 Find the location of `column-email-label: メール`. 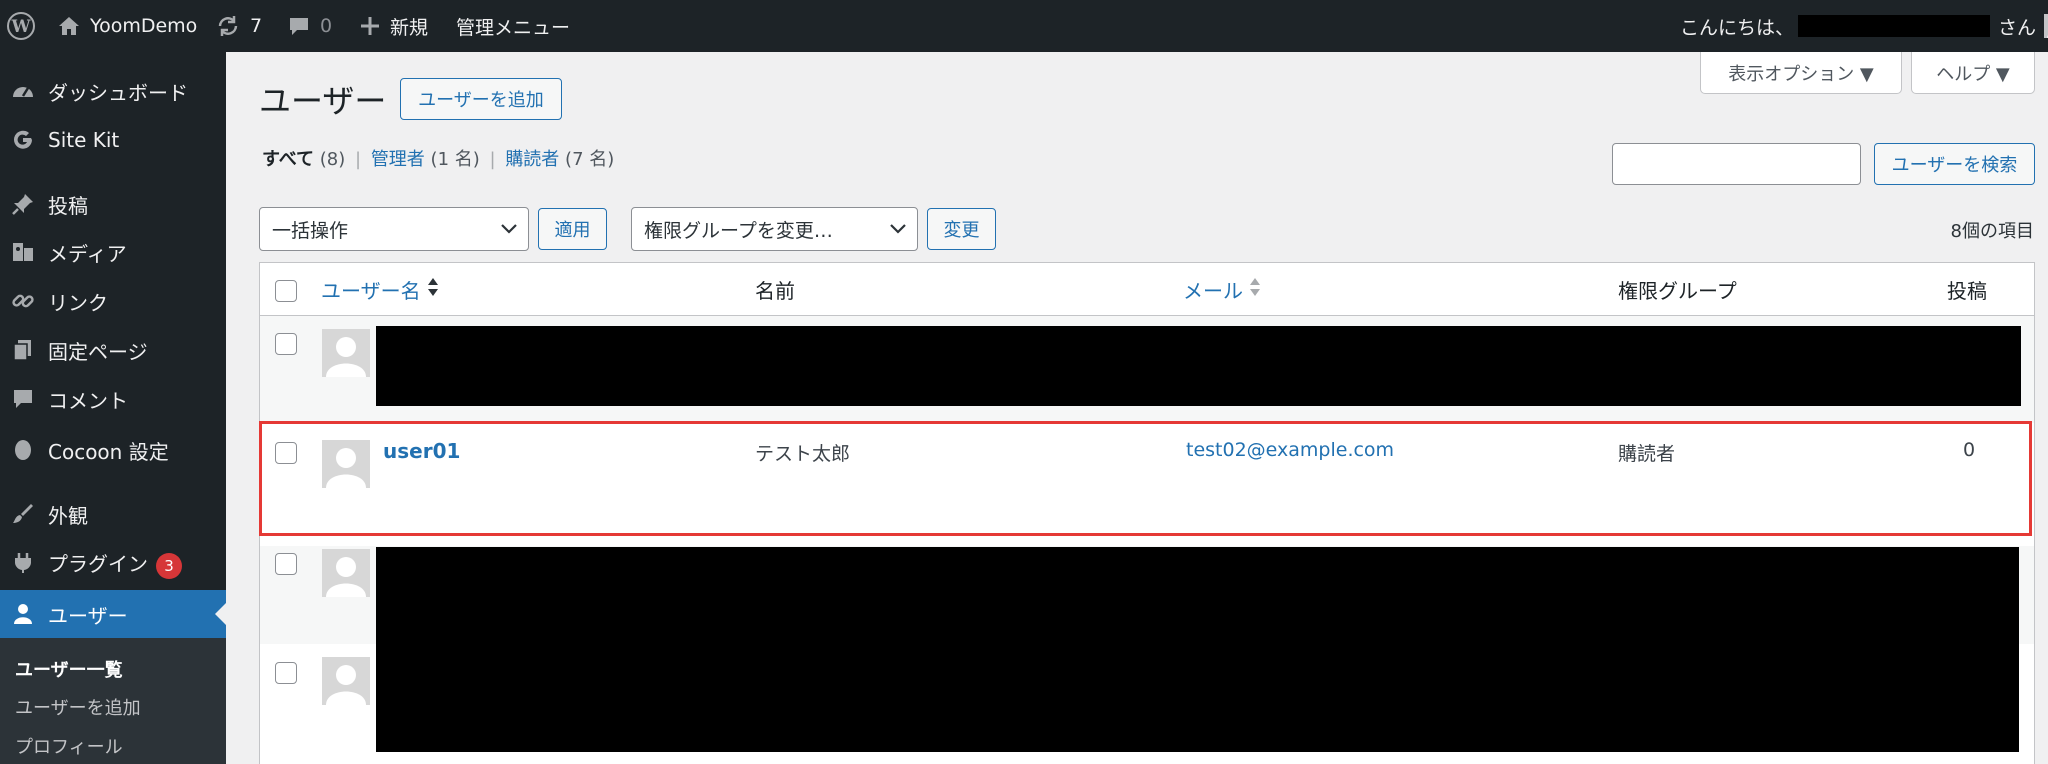

column-email-label: メール is located at coordinates (1213, 290).